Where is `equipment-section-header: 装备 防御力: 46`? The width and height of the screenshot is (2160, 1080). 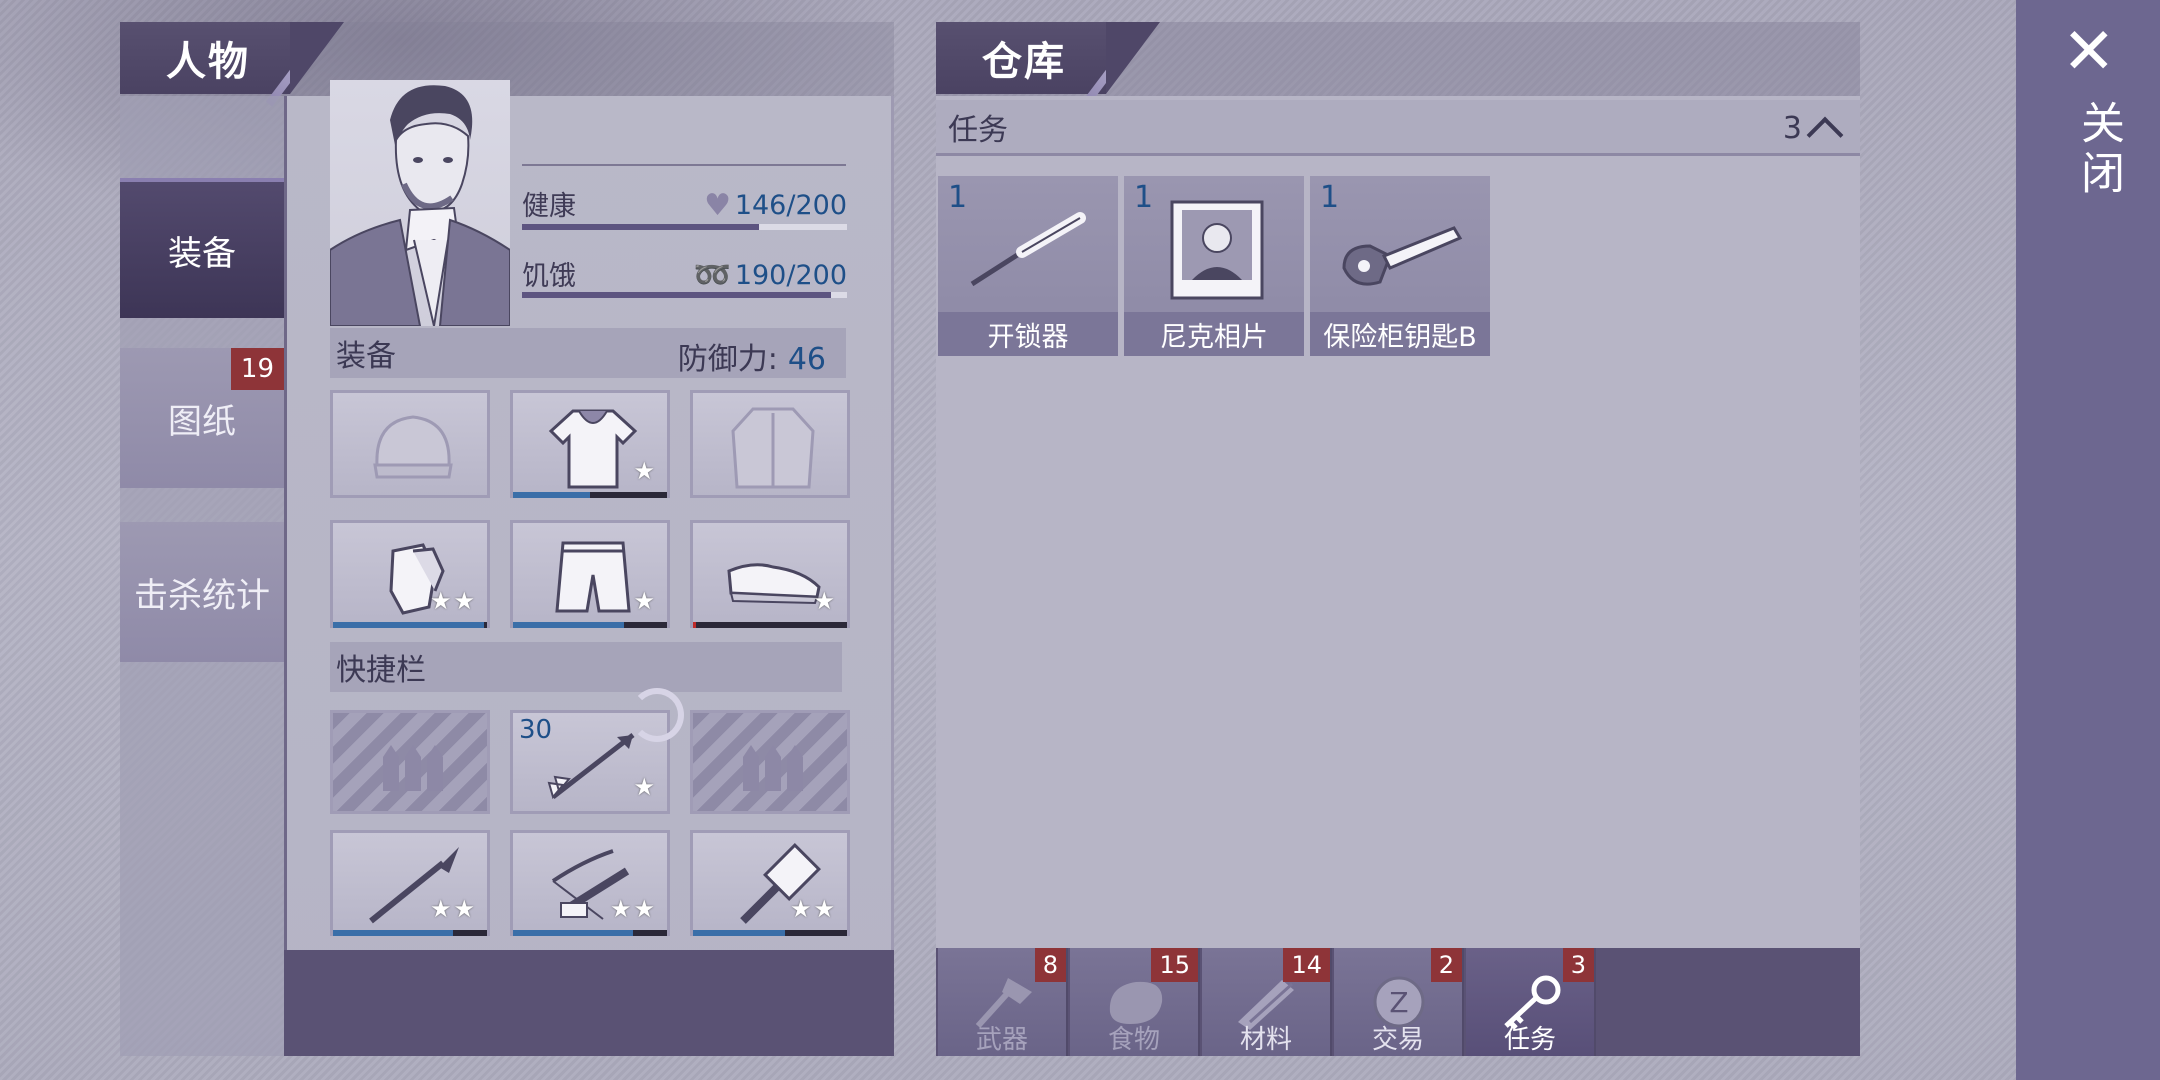
equipment-section-header: 装备 防御力: 46 is located at coordinates (588, 353).